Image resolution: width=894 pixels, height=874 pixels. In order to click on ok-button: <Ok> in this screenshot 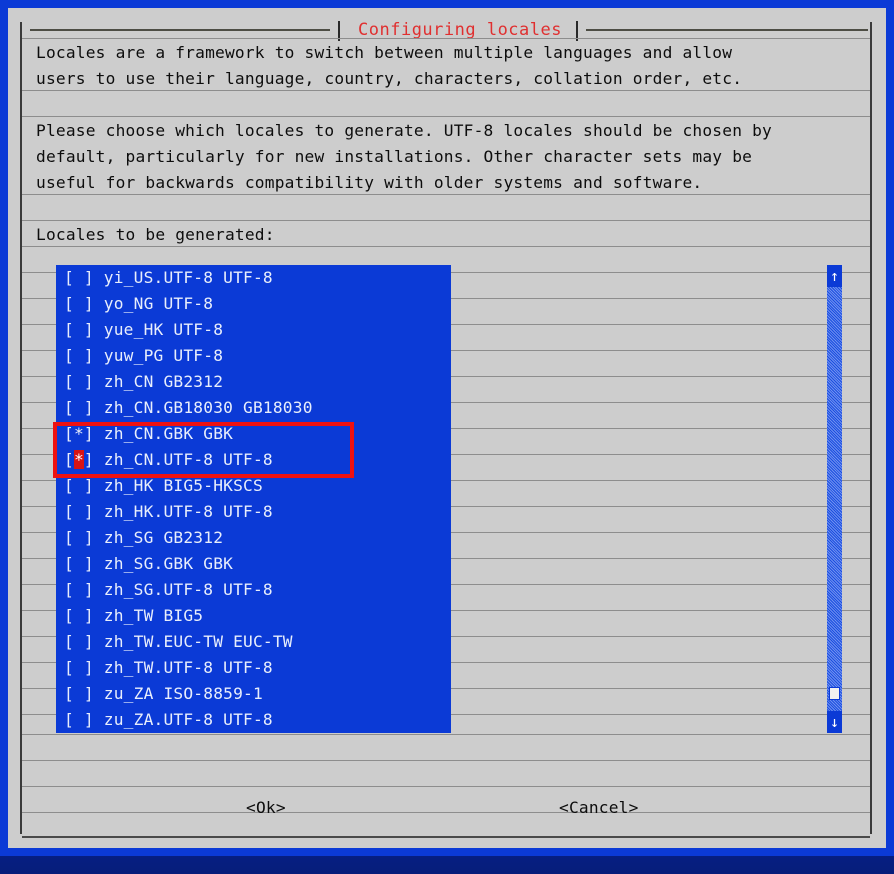, I will do `click(266, 808)`.